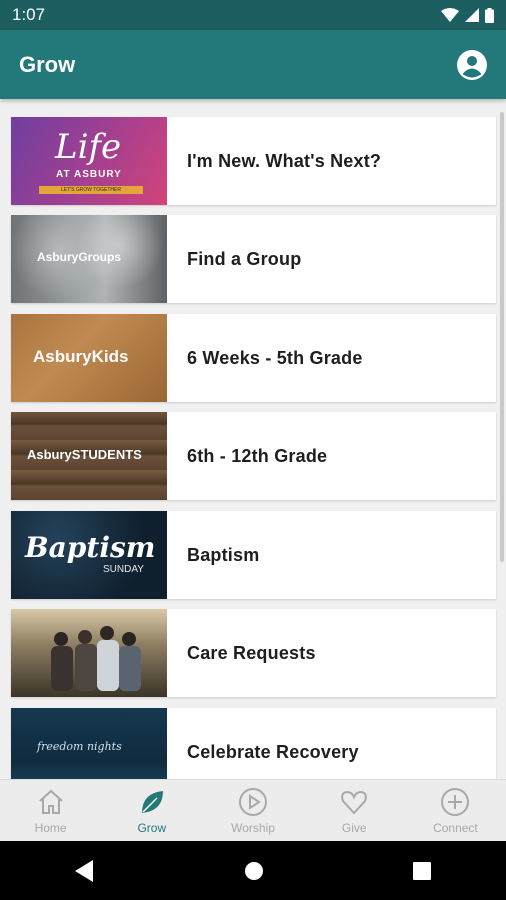 This screenshot has width=506, height=900. What do you see at coordinates (275, 357) in the screenshot?
I see `list-item-label: 6 Weeks - 5th Grade` at bounding box center [275, 357].